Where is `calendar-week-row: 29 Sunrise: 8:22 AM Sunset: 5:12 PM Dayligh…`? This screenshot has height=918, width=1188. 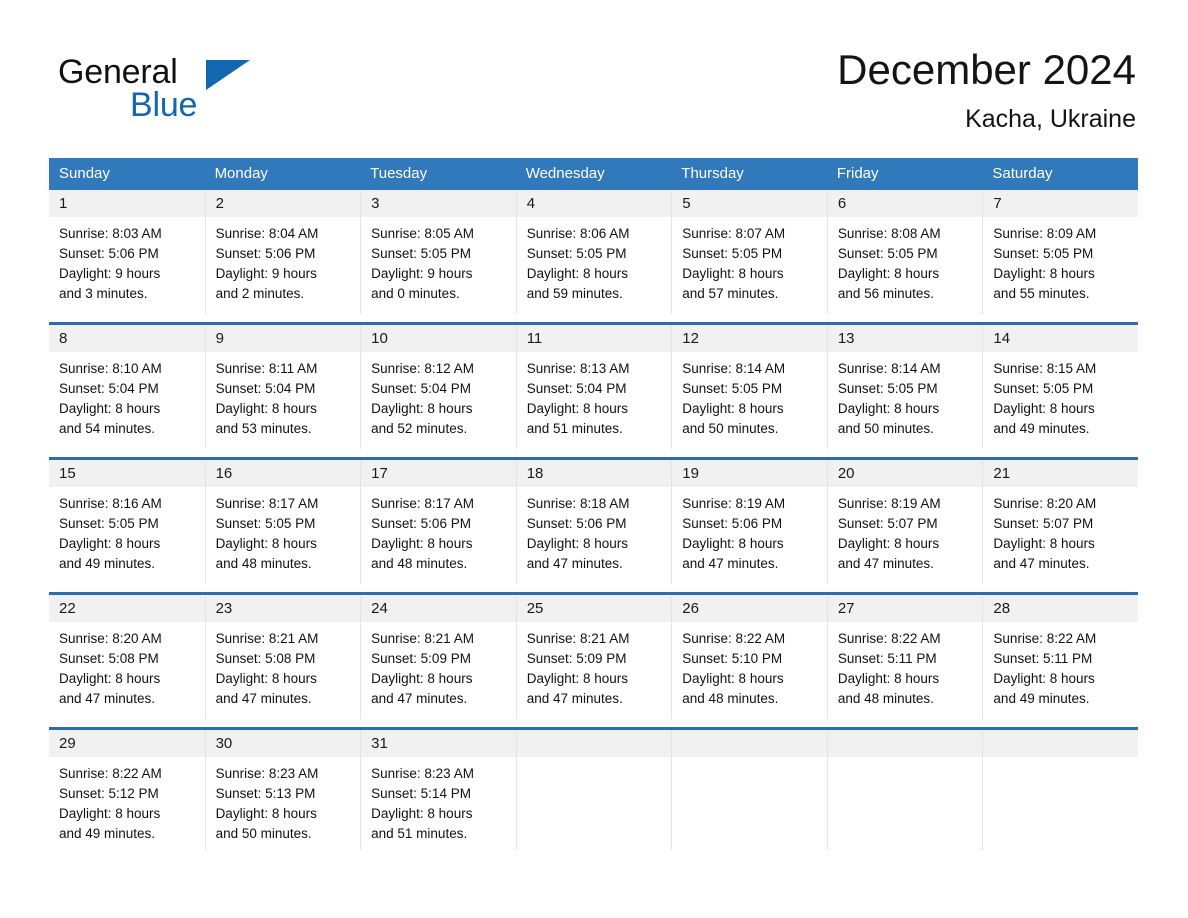 calendar-week-row: 29 Sunrise: 8:22 AM Sunset: 5:12 PM Dayligh… is located at coordinates (593, 788).